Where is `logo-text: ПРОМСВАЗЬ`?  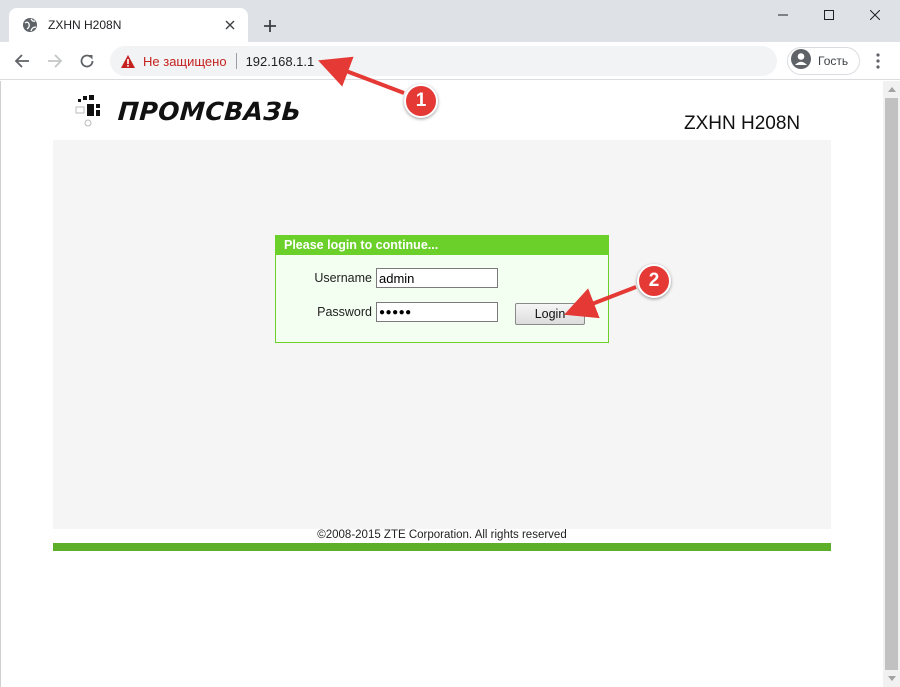 logo-text: ПРОМСВАЗЬ is located at coordinates (209, 111).